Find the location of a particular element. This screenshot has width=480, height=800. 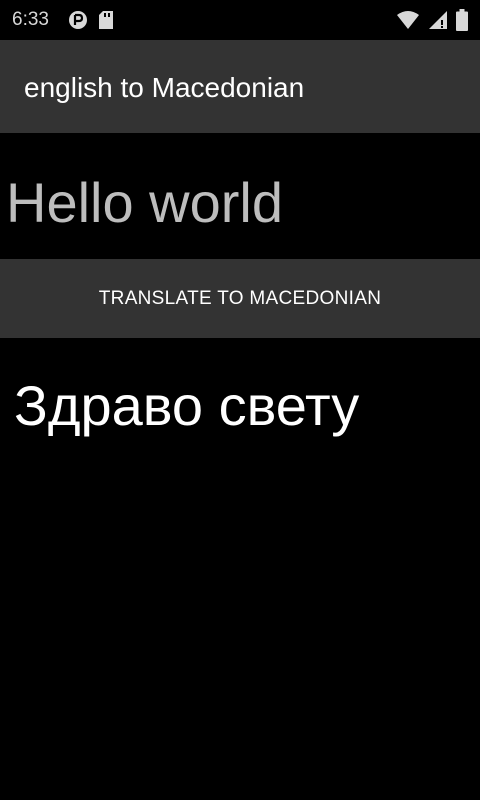

wifi-icon is located at coordinates (408, 20).